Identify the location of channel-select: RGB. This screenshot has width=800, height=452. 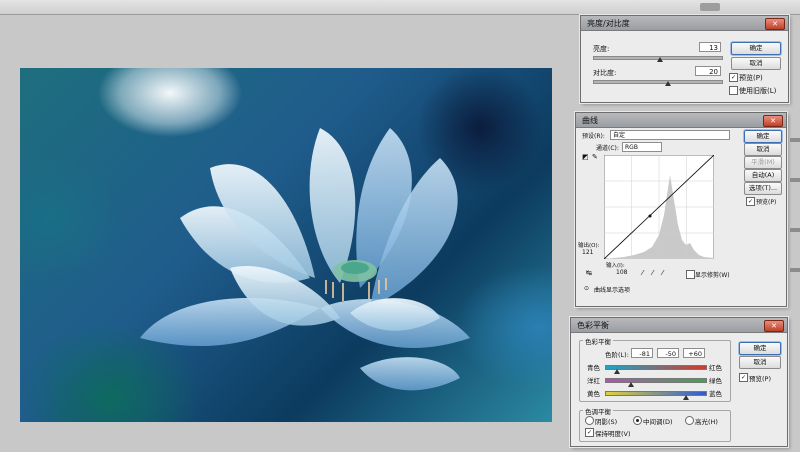
(642, 147).